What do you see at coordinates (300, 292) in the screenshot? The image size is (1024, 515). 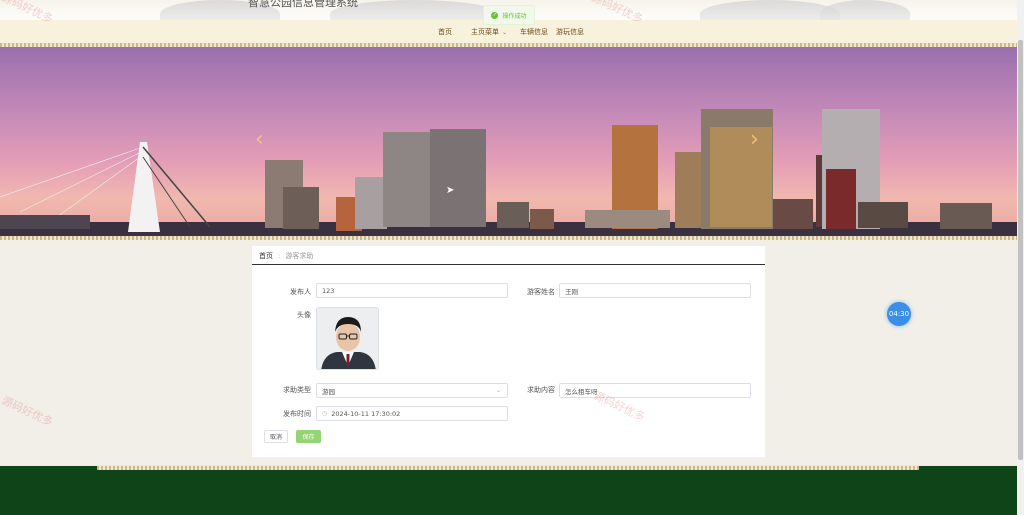 I see `publisher-label: 发布人` at bounding box center [300, 292].